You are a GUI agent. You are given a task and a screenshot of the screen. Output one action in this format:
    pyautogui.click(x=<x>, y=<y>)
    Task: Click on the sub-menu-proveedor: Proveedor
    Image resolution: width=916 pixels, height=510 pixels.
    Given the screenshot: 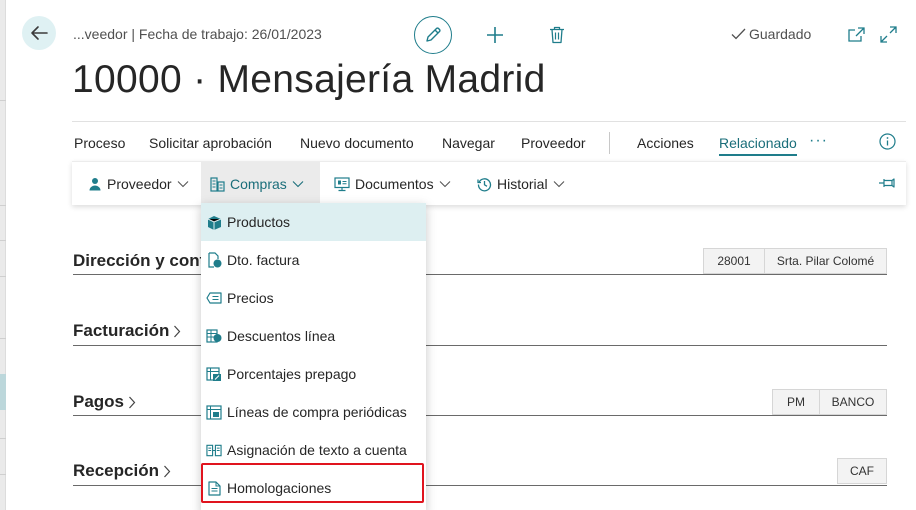 What is the action you would take?
    pyautogui.click(x=138, y=184)
    